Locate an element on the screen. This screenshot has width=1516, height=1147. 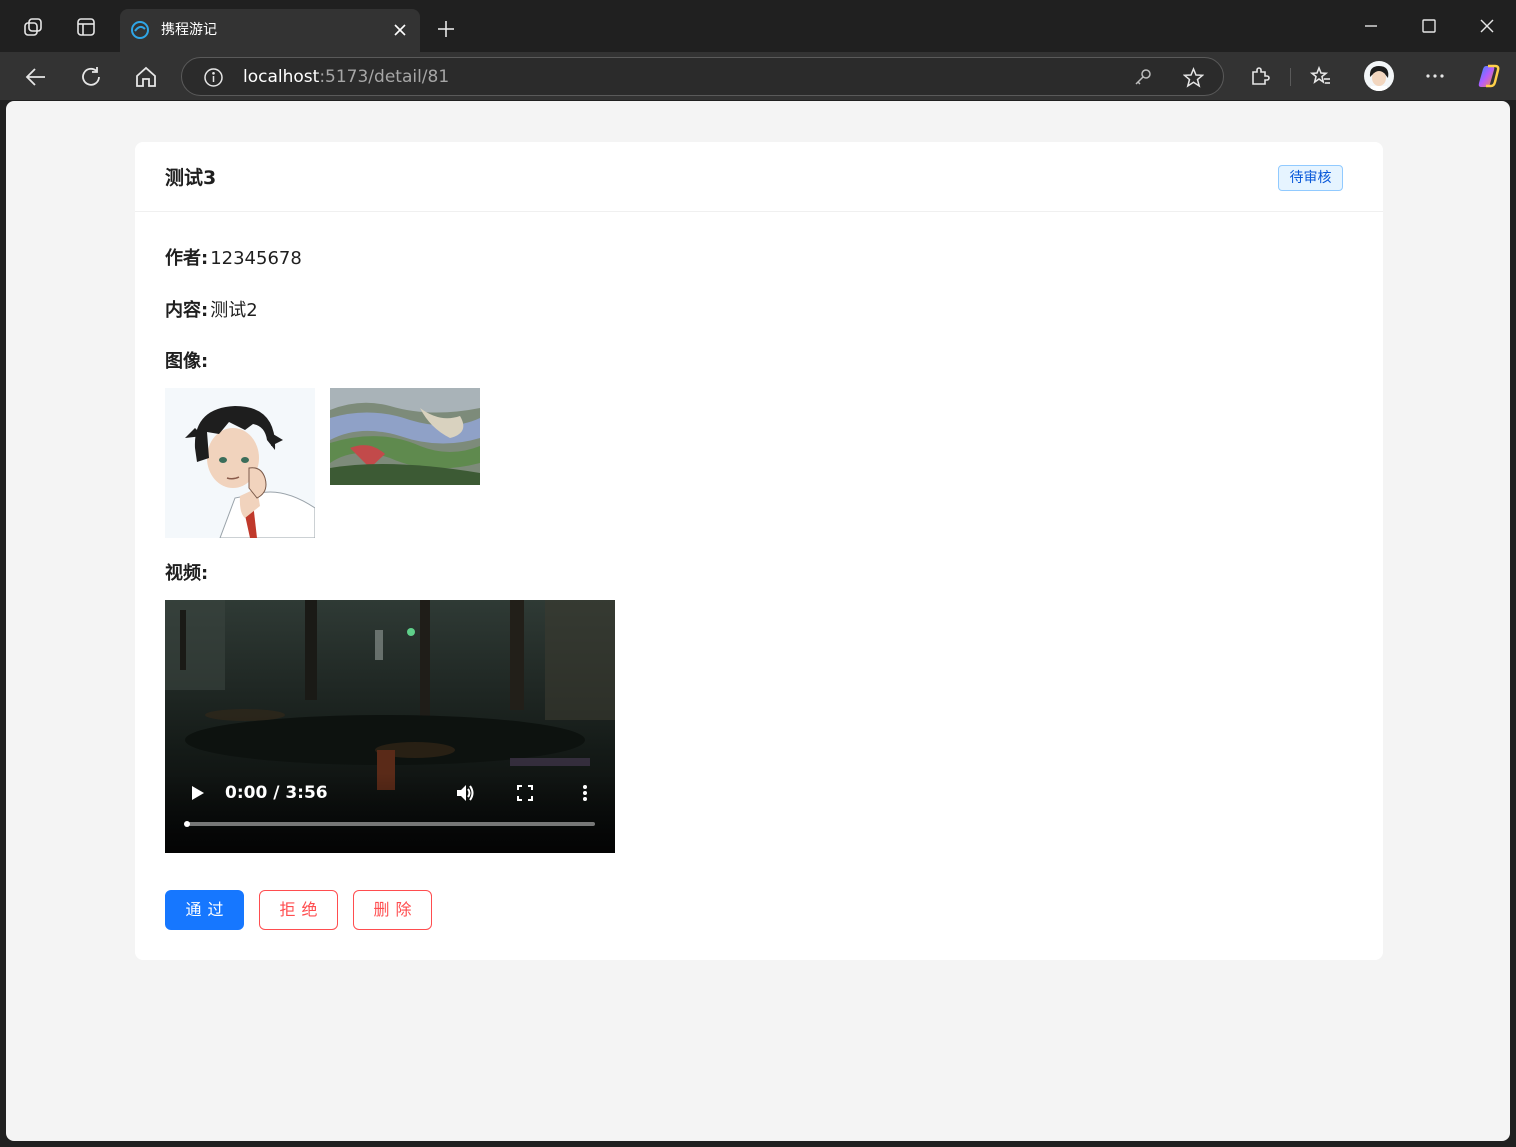
url-text: localhost:5173/detail/81 is located at coordinates (346, 77).